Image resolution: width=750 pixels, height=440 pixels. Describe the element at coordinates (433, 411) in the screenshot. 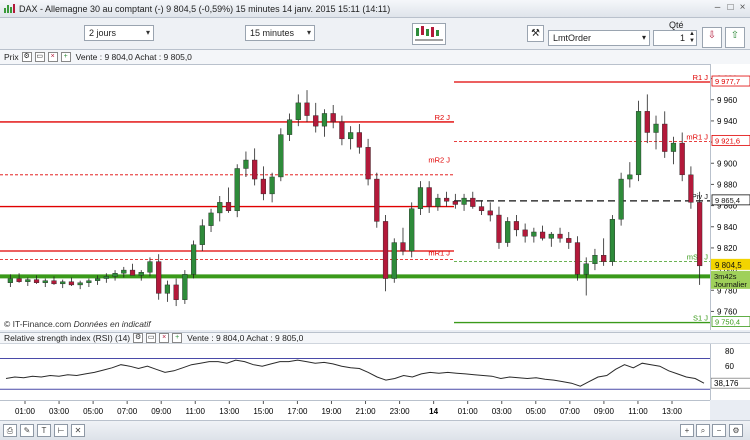

I see `time-tick-label: 14` at that location.